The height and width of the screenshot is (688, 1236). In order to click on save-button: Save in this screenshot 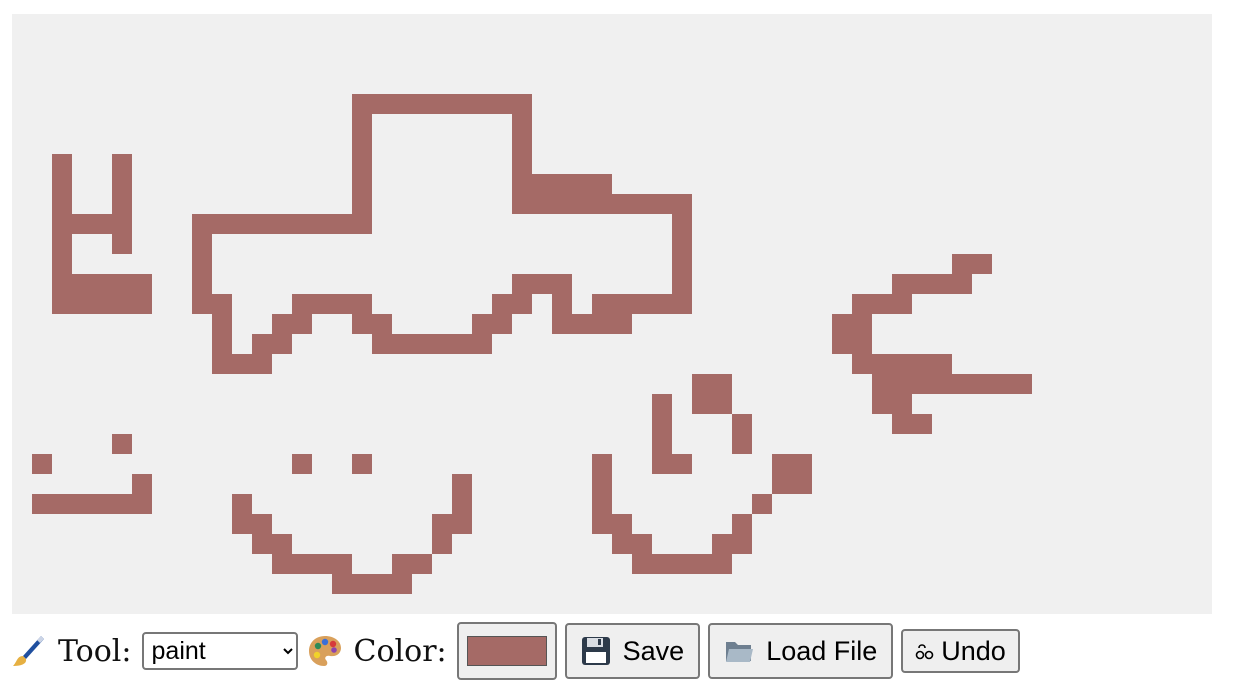, I will do `click(632, 651)`.